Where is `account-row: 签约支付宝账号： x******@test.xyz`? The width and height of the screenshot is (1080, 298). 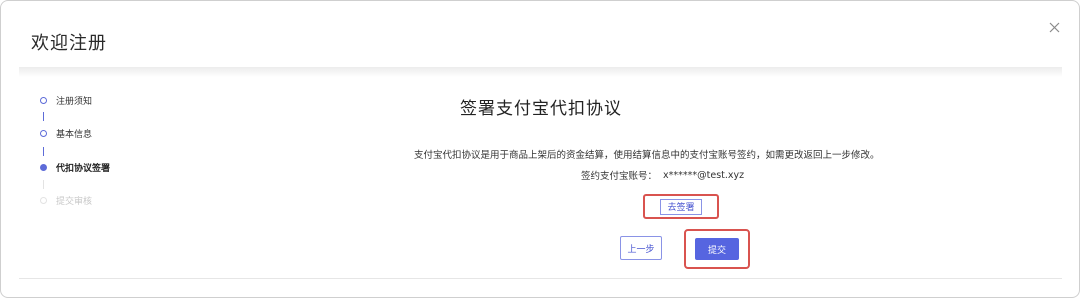
account-row: 签约支付宝账号： x******@test.xyz is located at coordinates (663, 175).